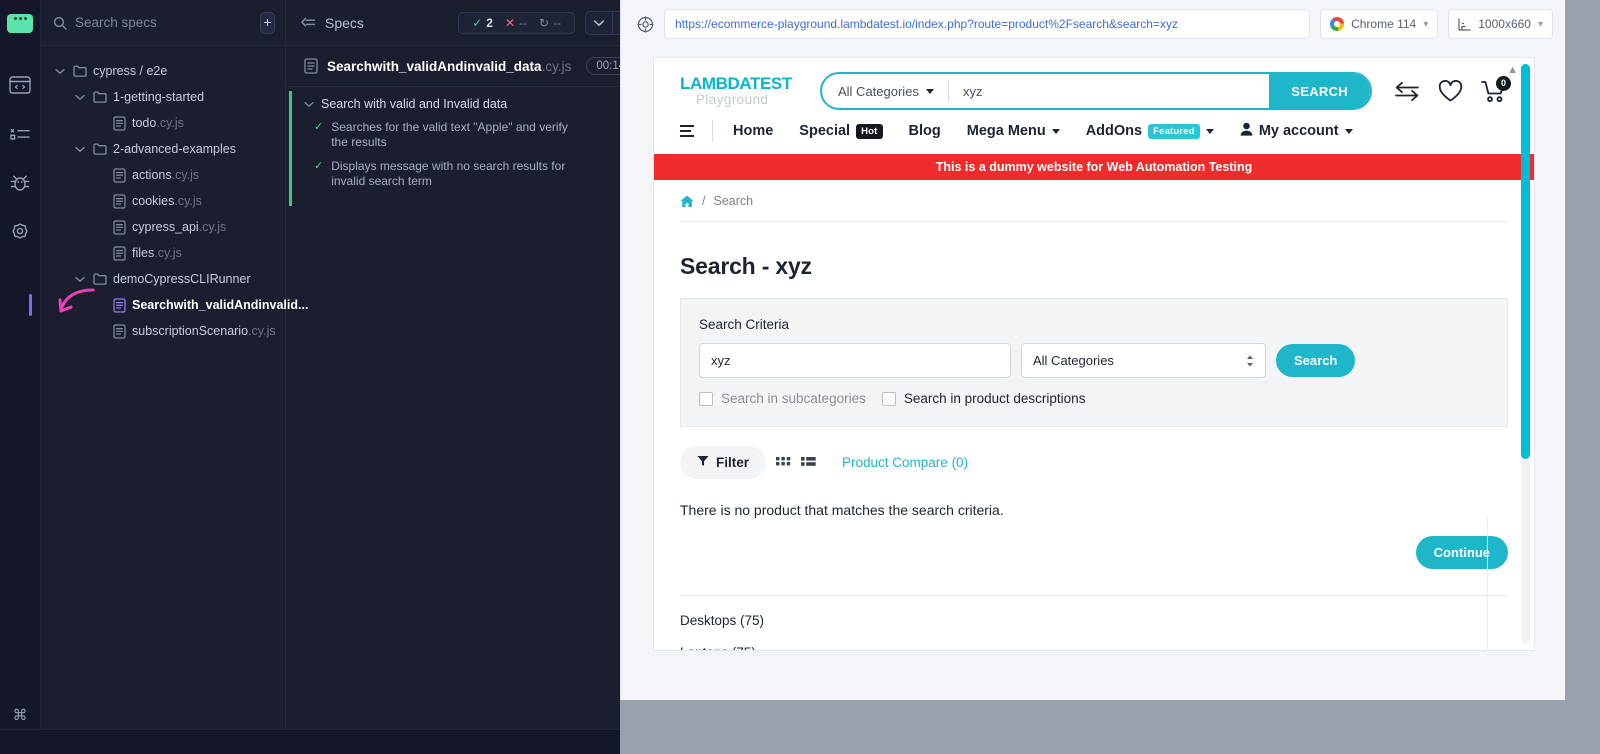 This screenshot has width=1600, height=754. What do you see at coordinates (744, 324) in the screenshot?
I see `search-criteria-label: Search Criteria` at bounding box center [744, 324].